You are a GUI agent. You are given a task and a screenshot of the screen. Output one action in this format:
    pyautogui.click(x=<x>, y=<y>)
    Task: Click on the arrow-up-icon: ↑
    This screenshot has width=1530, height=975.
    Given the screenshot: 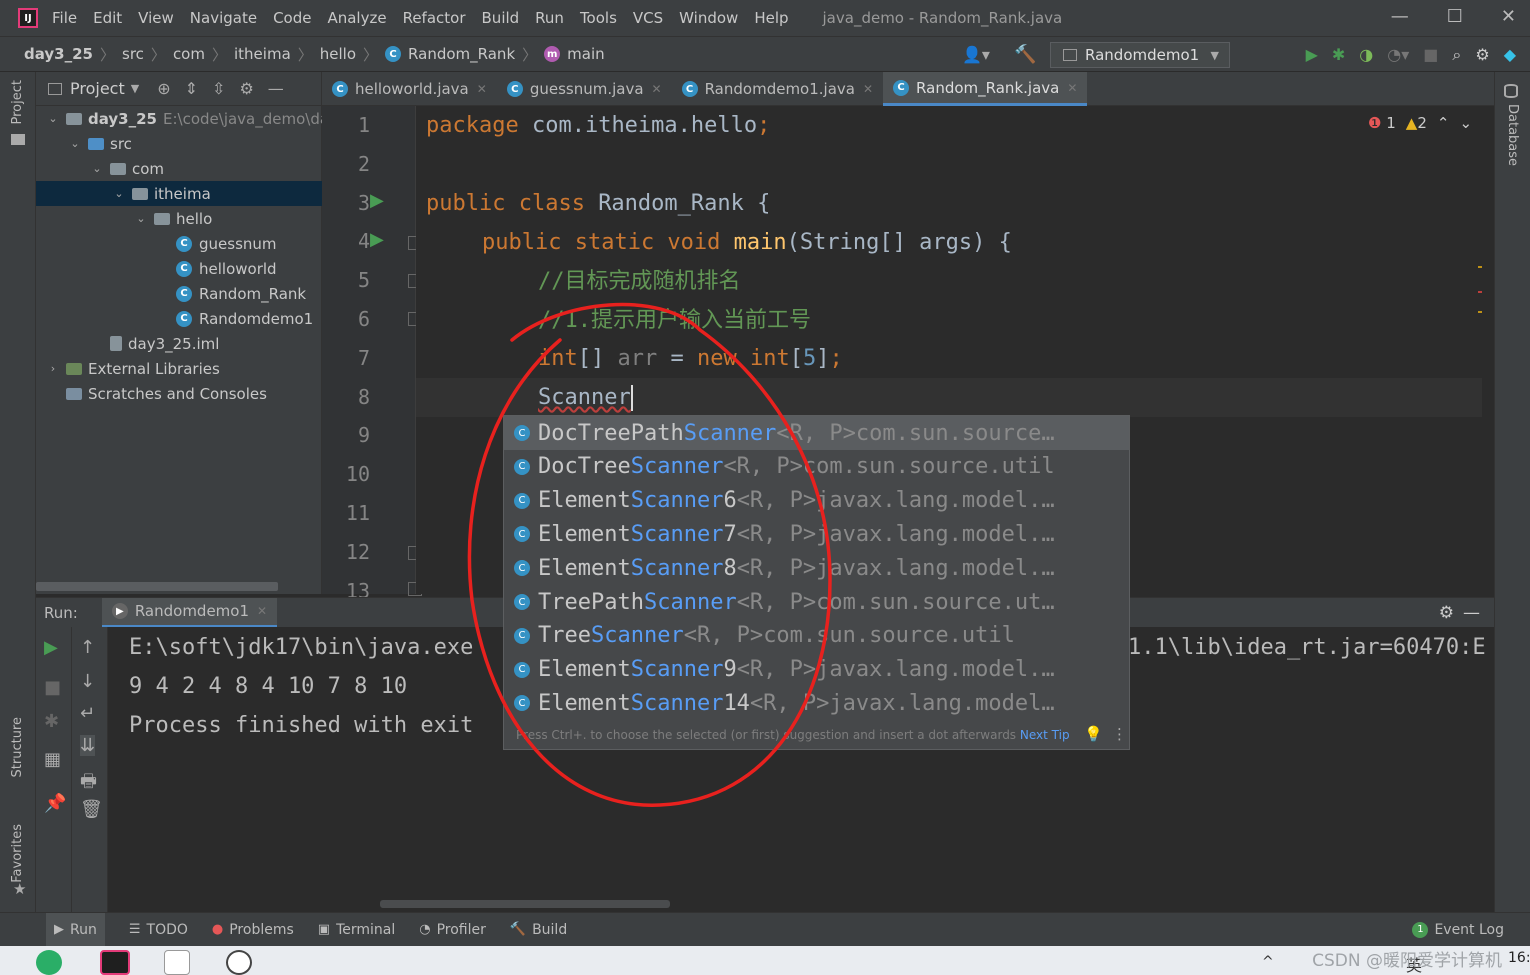 What is the action you would take?
    pyautogui.click(x=87, y=647)
    